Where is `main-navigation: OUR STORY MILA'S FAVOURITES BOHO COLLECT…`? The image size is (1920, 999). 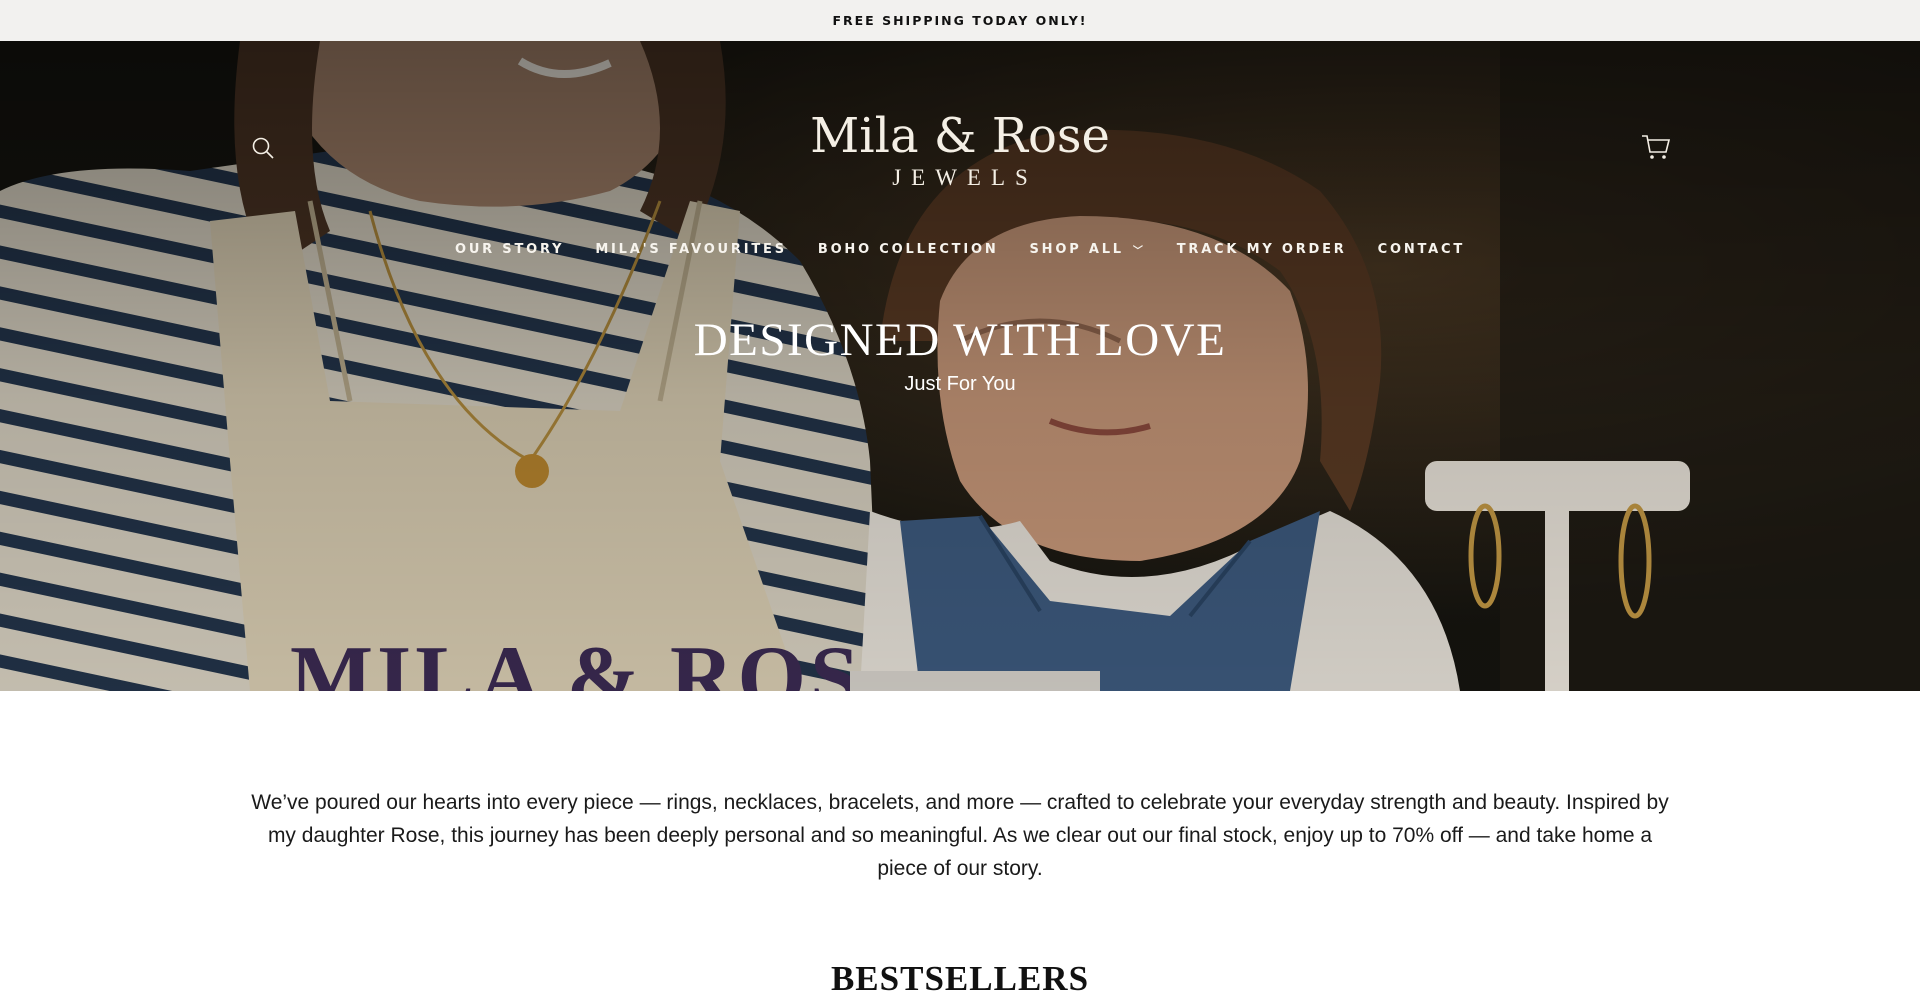
main-navigation: OUR STORY MILA'S FAVOURITES BOHO COLLECT… is located at coordinates (960, 249).